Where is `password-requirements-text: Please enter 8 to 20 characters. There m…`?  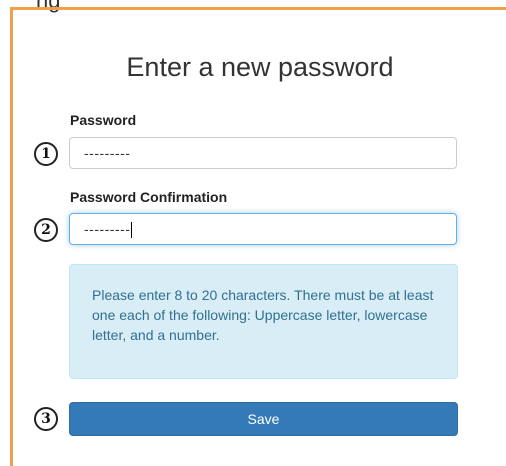
password-requirements-text: Please enter 8 to 20 characters. There m… is located at coordinates (263, 315).